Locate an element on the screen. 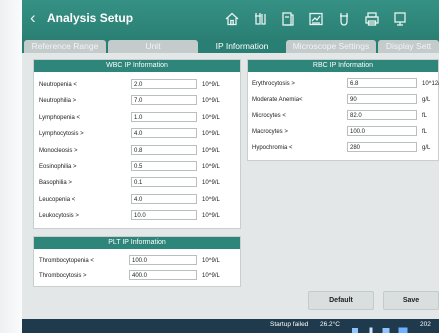 The width and height of the screenshot is (439, 333). rbc-row: Erythrocytosis > 6.8 10^12/L is located at coordinates (345, 84).